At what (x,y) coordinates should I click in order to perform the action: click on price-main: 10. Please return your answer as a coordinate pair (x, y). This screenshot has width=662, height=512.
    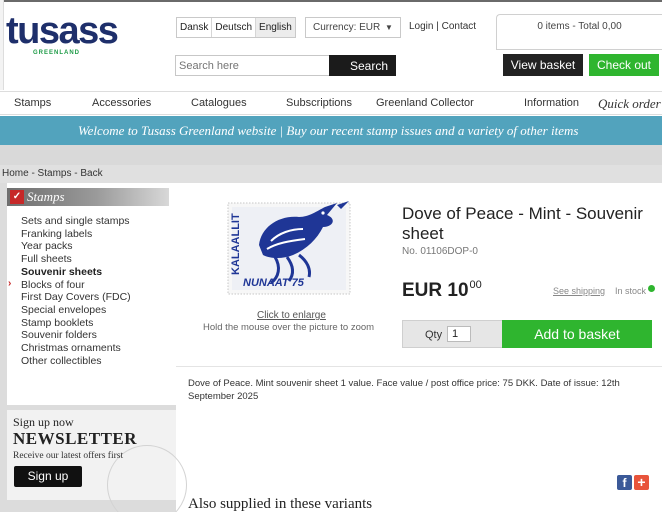
    Looking at the image, I should click on (458, 290).